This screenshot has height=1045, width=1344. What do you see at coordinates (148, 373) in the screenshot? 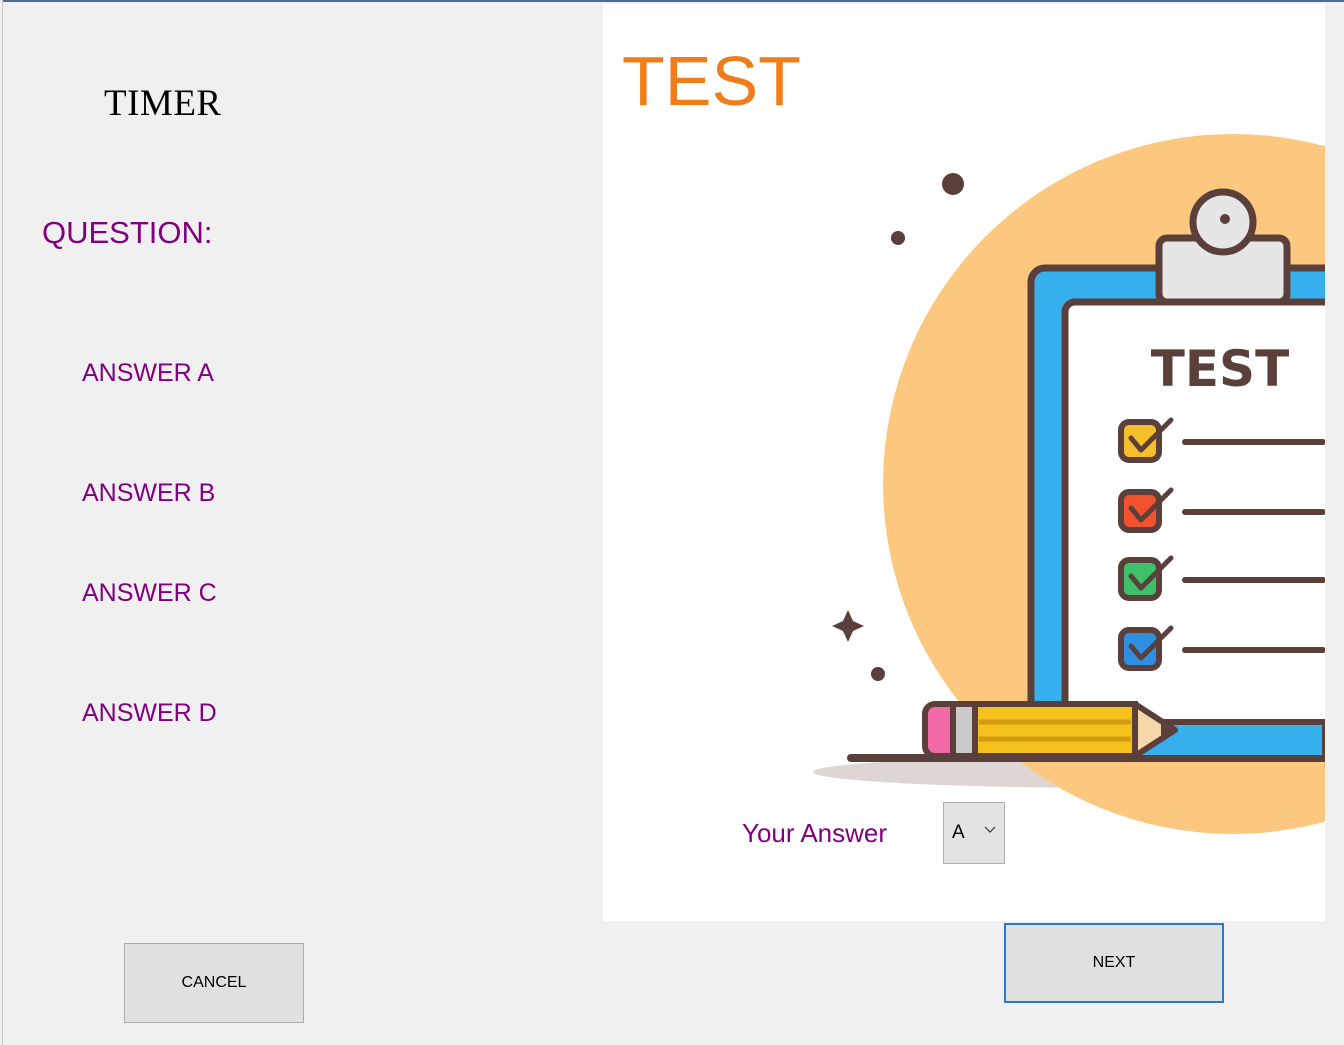
I see `answer-a-label: ANSWER A` at bounding box center [148, 373].